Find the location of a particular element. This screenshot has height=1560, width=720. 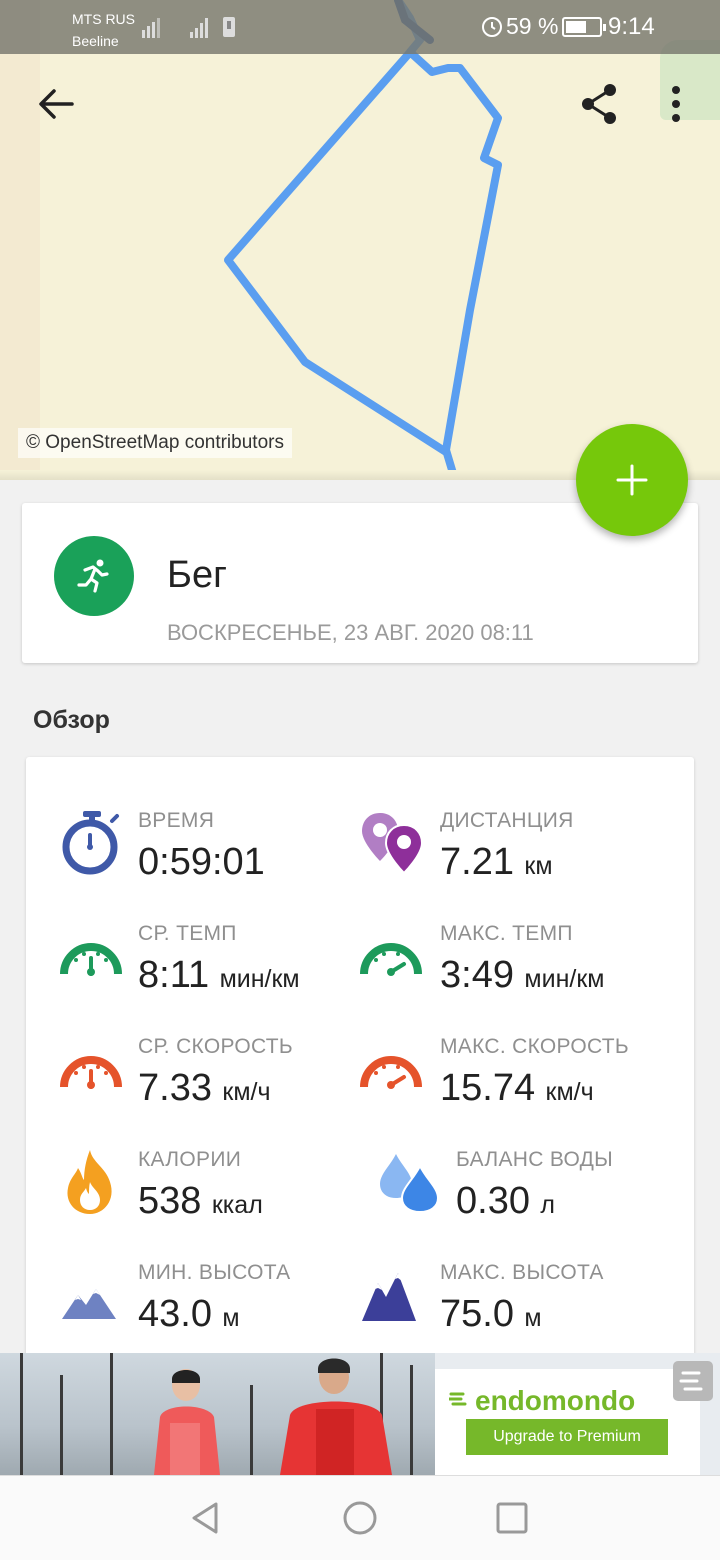

home-circle-icon is located at coordinates (360, 1518).